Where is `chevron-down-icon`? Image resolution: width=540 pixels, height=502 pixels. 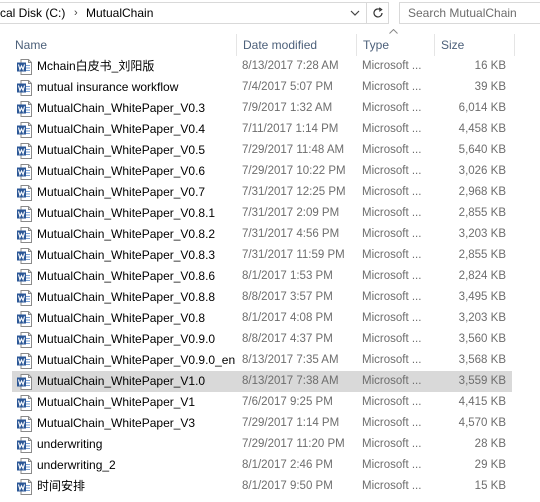 chevron-down-icon is located at coordinates (355, 13).